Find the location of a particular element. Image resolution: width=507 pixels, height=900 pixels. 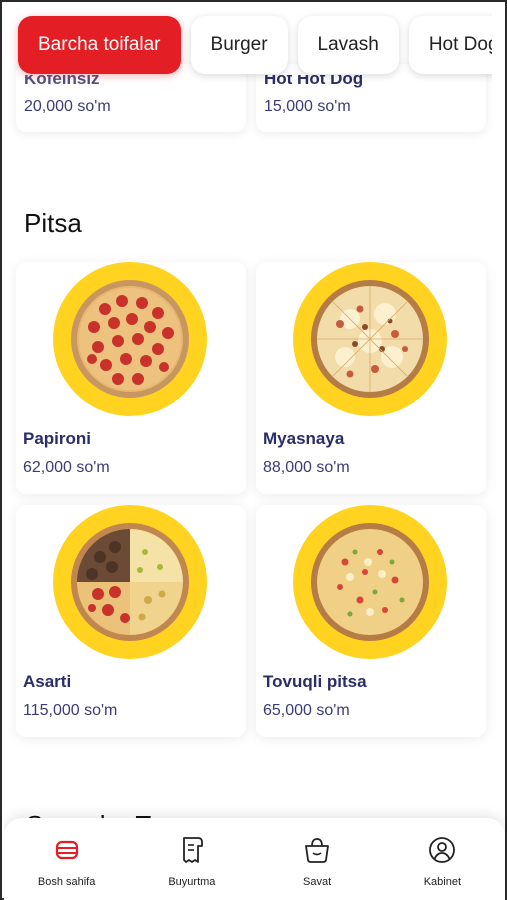

product-price: 15,000 so'm is located at coordinates (307, 106).